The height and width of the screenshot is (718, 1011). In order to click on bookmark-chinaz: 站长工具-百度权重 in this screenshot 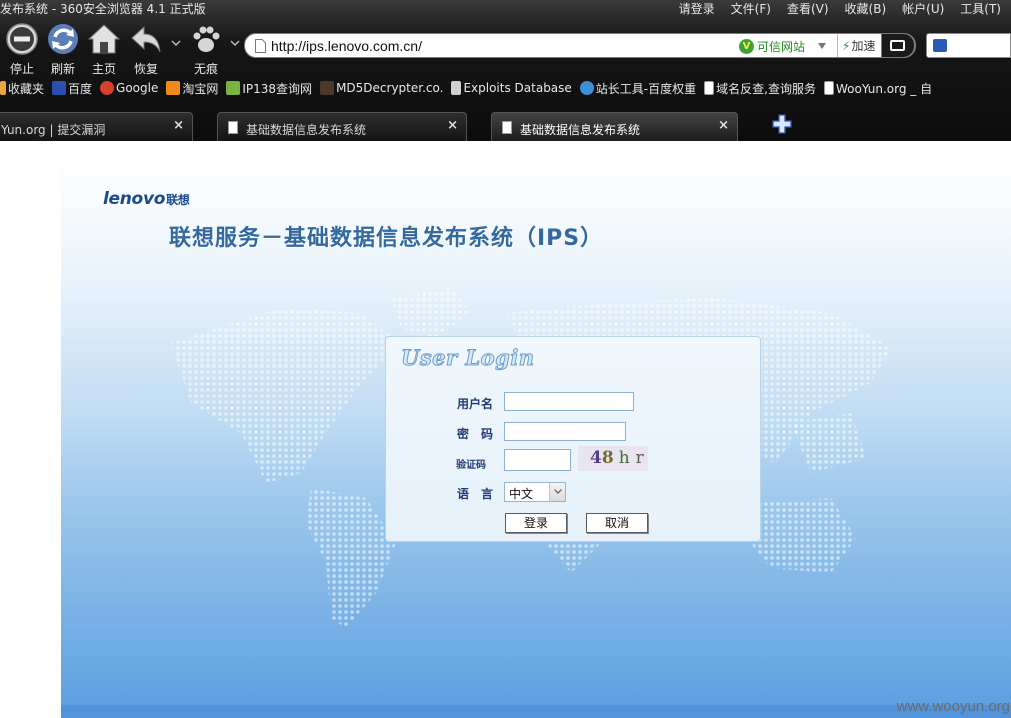, I will do `click(638, 88)`.